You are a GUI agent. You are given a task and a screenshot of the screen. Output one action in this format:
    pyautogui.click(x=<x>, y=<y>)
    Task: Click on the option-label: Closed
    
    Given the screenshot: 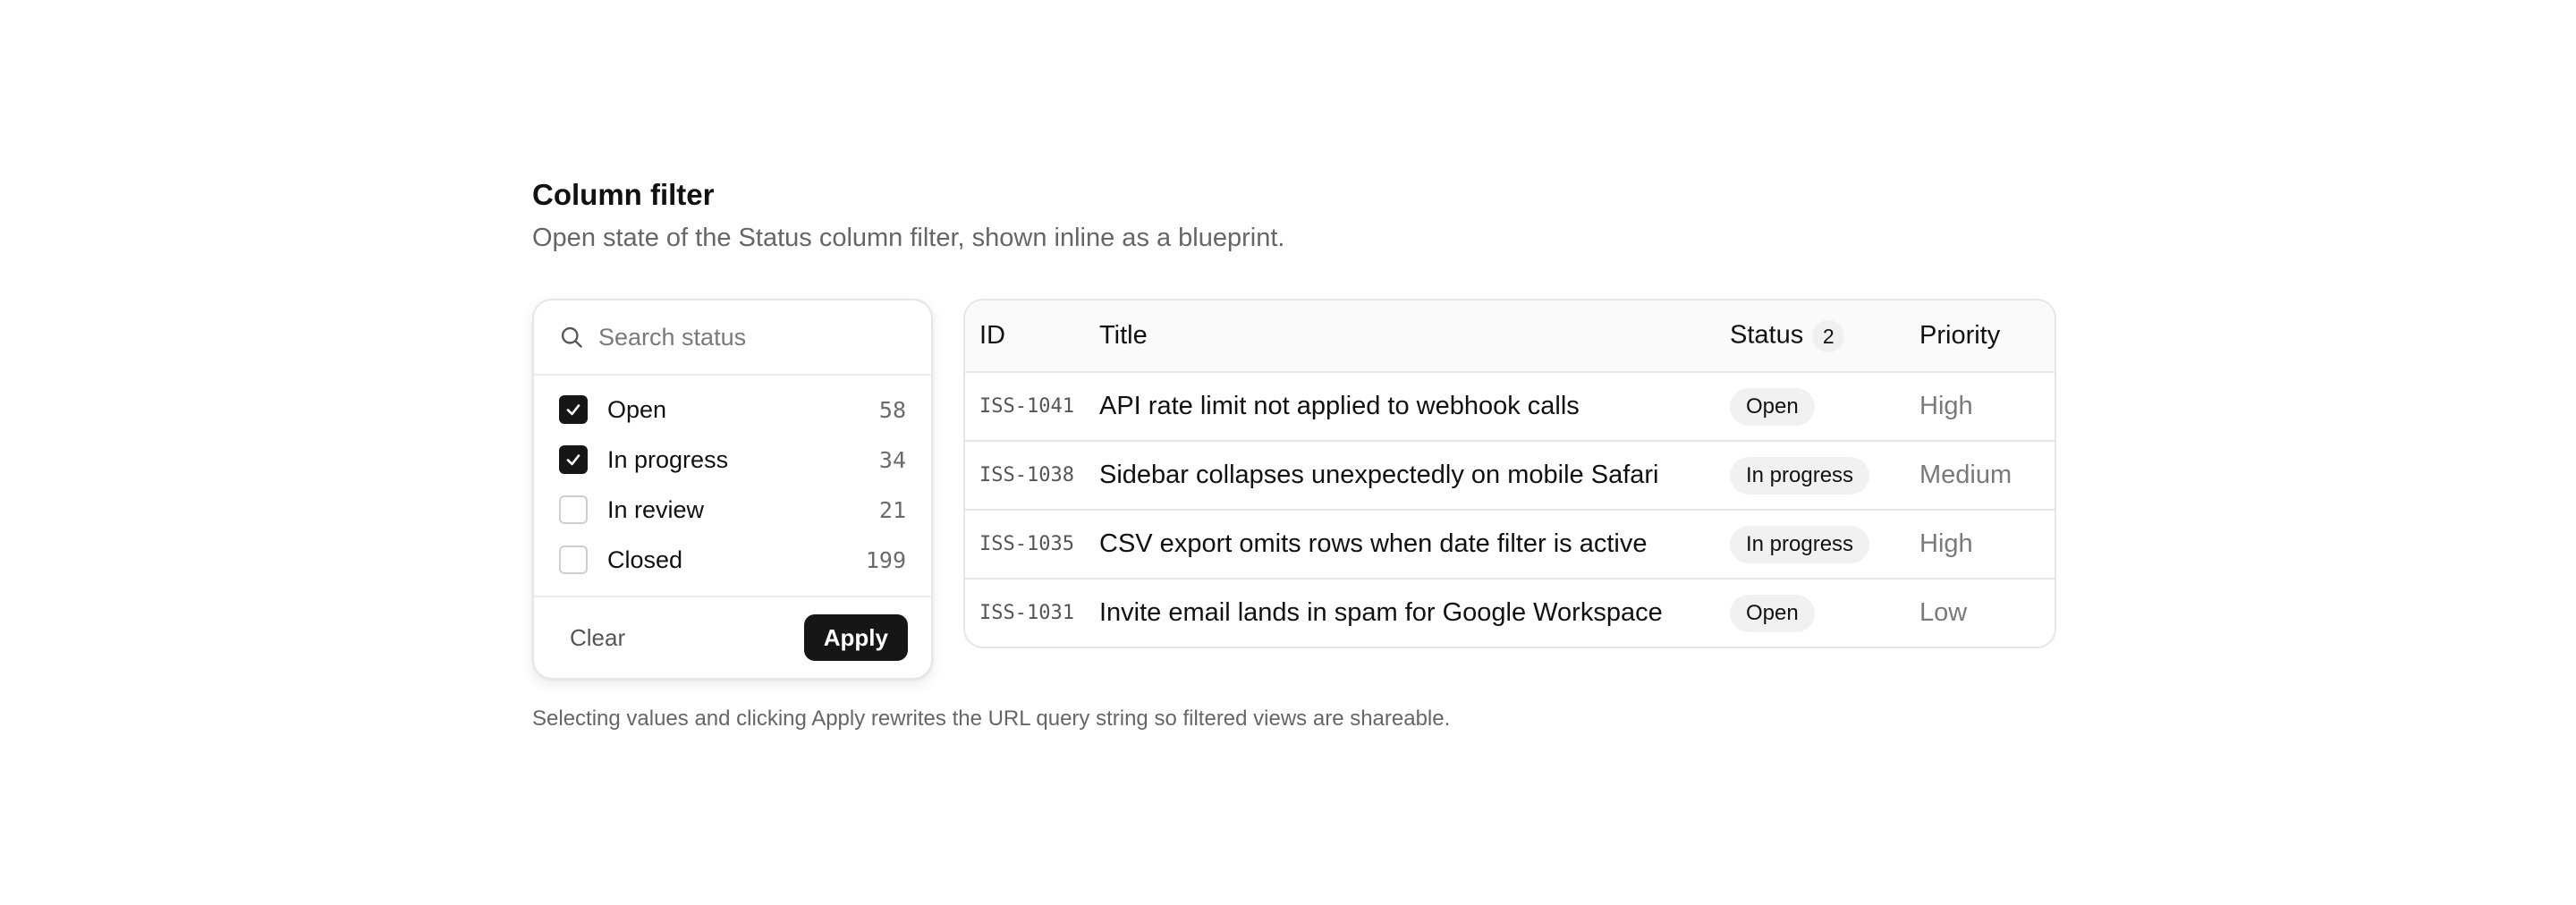 What is the action you would take?
    pyautogui.click(x=645, y=559)
    